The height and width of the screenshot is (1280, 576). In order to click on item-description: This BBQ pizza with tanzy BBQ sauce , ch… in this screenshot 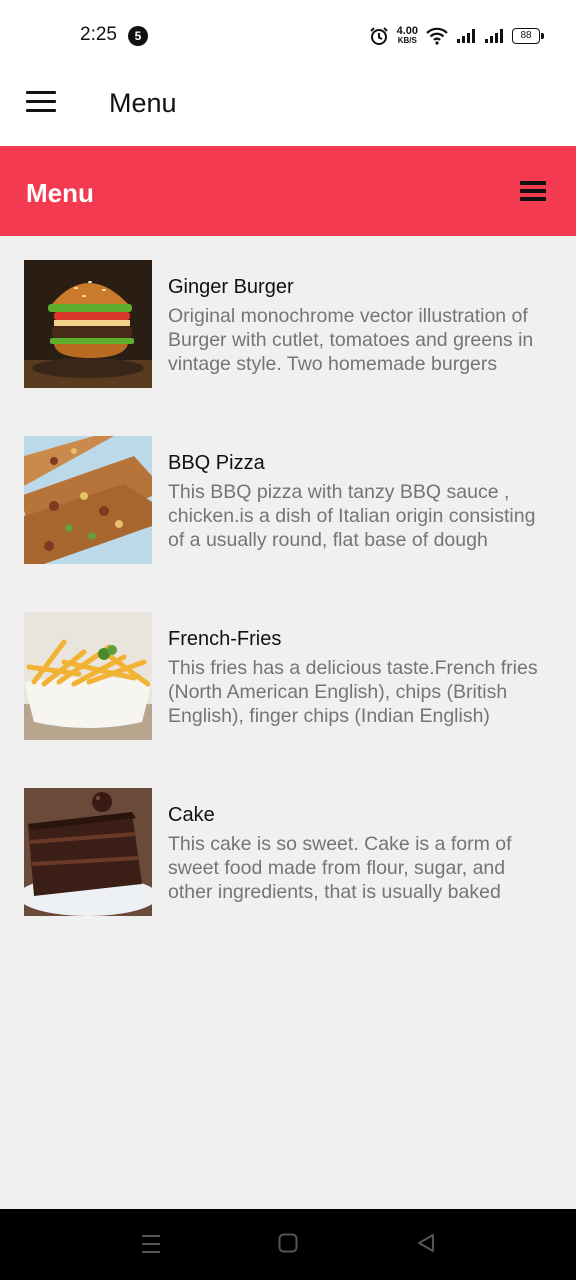, I will do `click(352, 516)`.